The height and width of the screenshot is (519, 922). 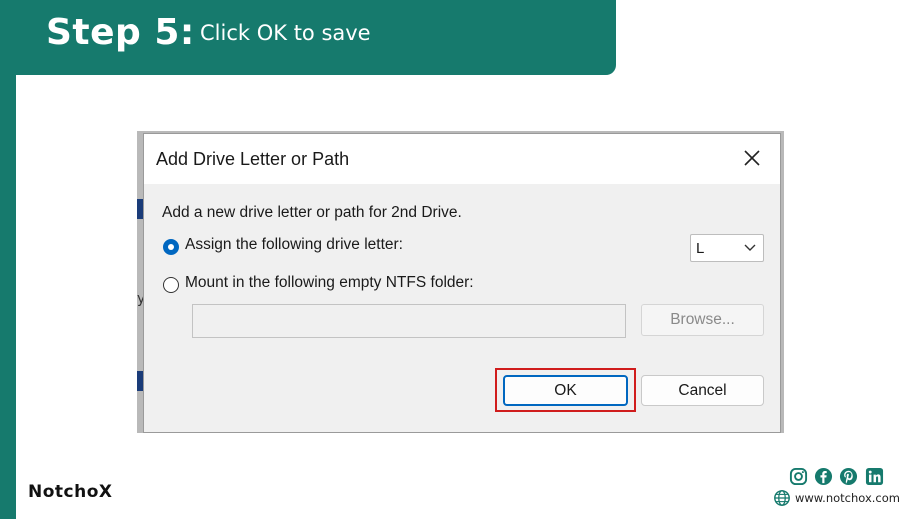 I want to click on left-accent-strip, so click(x=8, y=259).